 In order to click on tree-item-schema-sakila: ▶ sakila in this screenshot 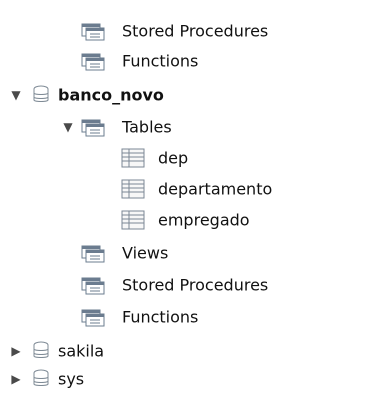, I will do `click(189, 351)`.